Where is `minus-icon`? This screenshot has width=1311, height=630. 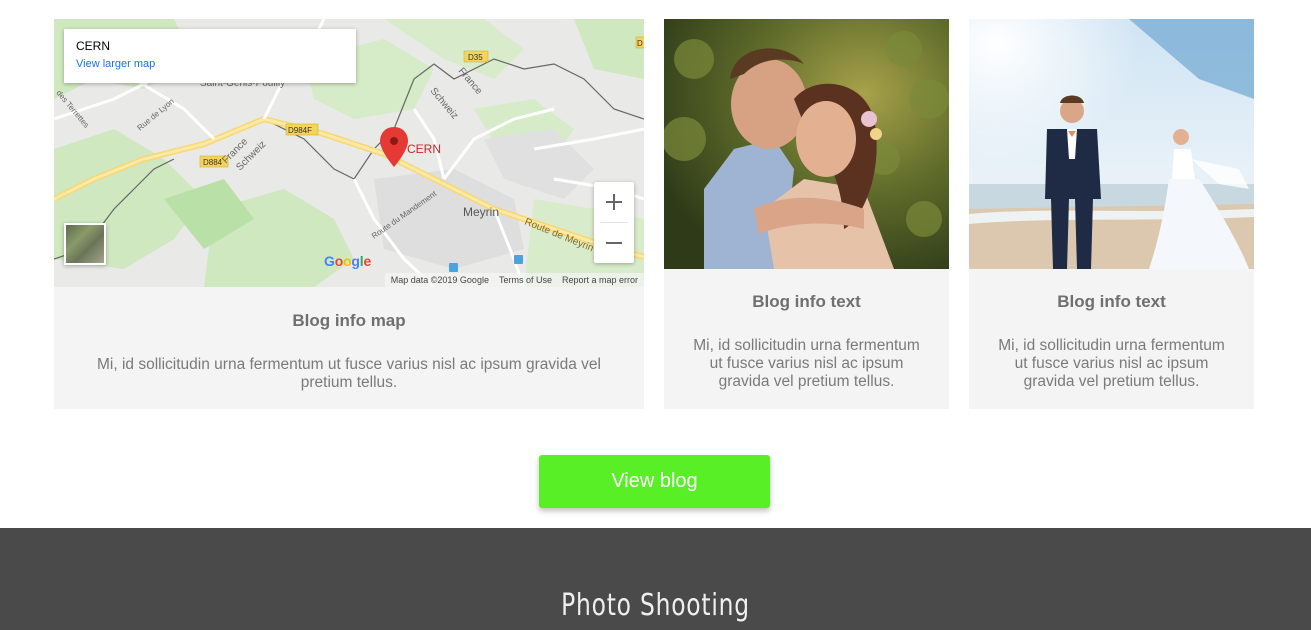
minus-icon is located at coordinates (614, 243).